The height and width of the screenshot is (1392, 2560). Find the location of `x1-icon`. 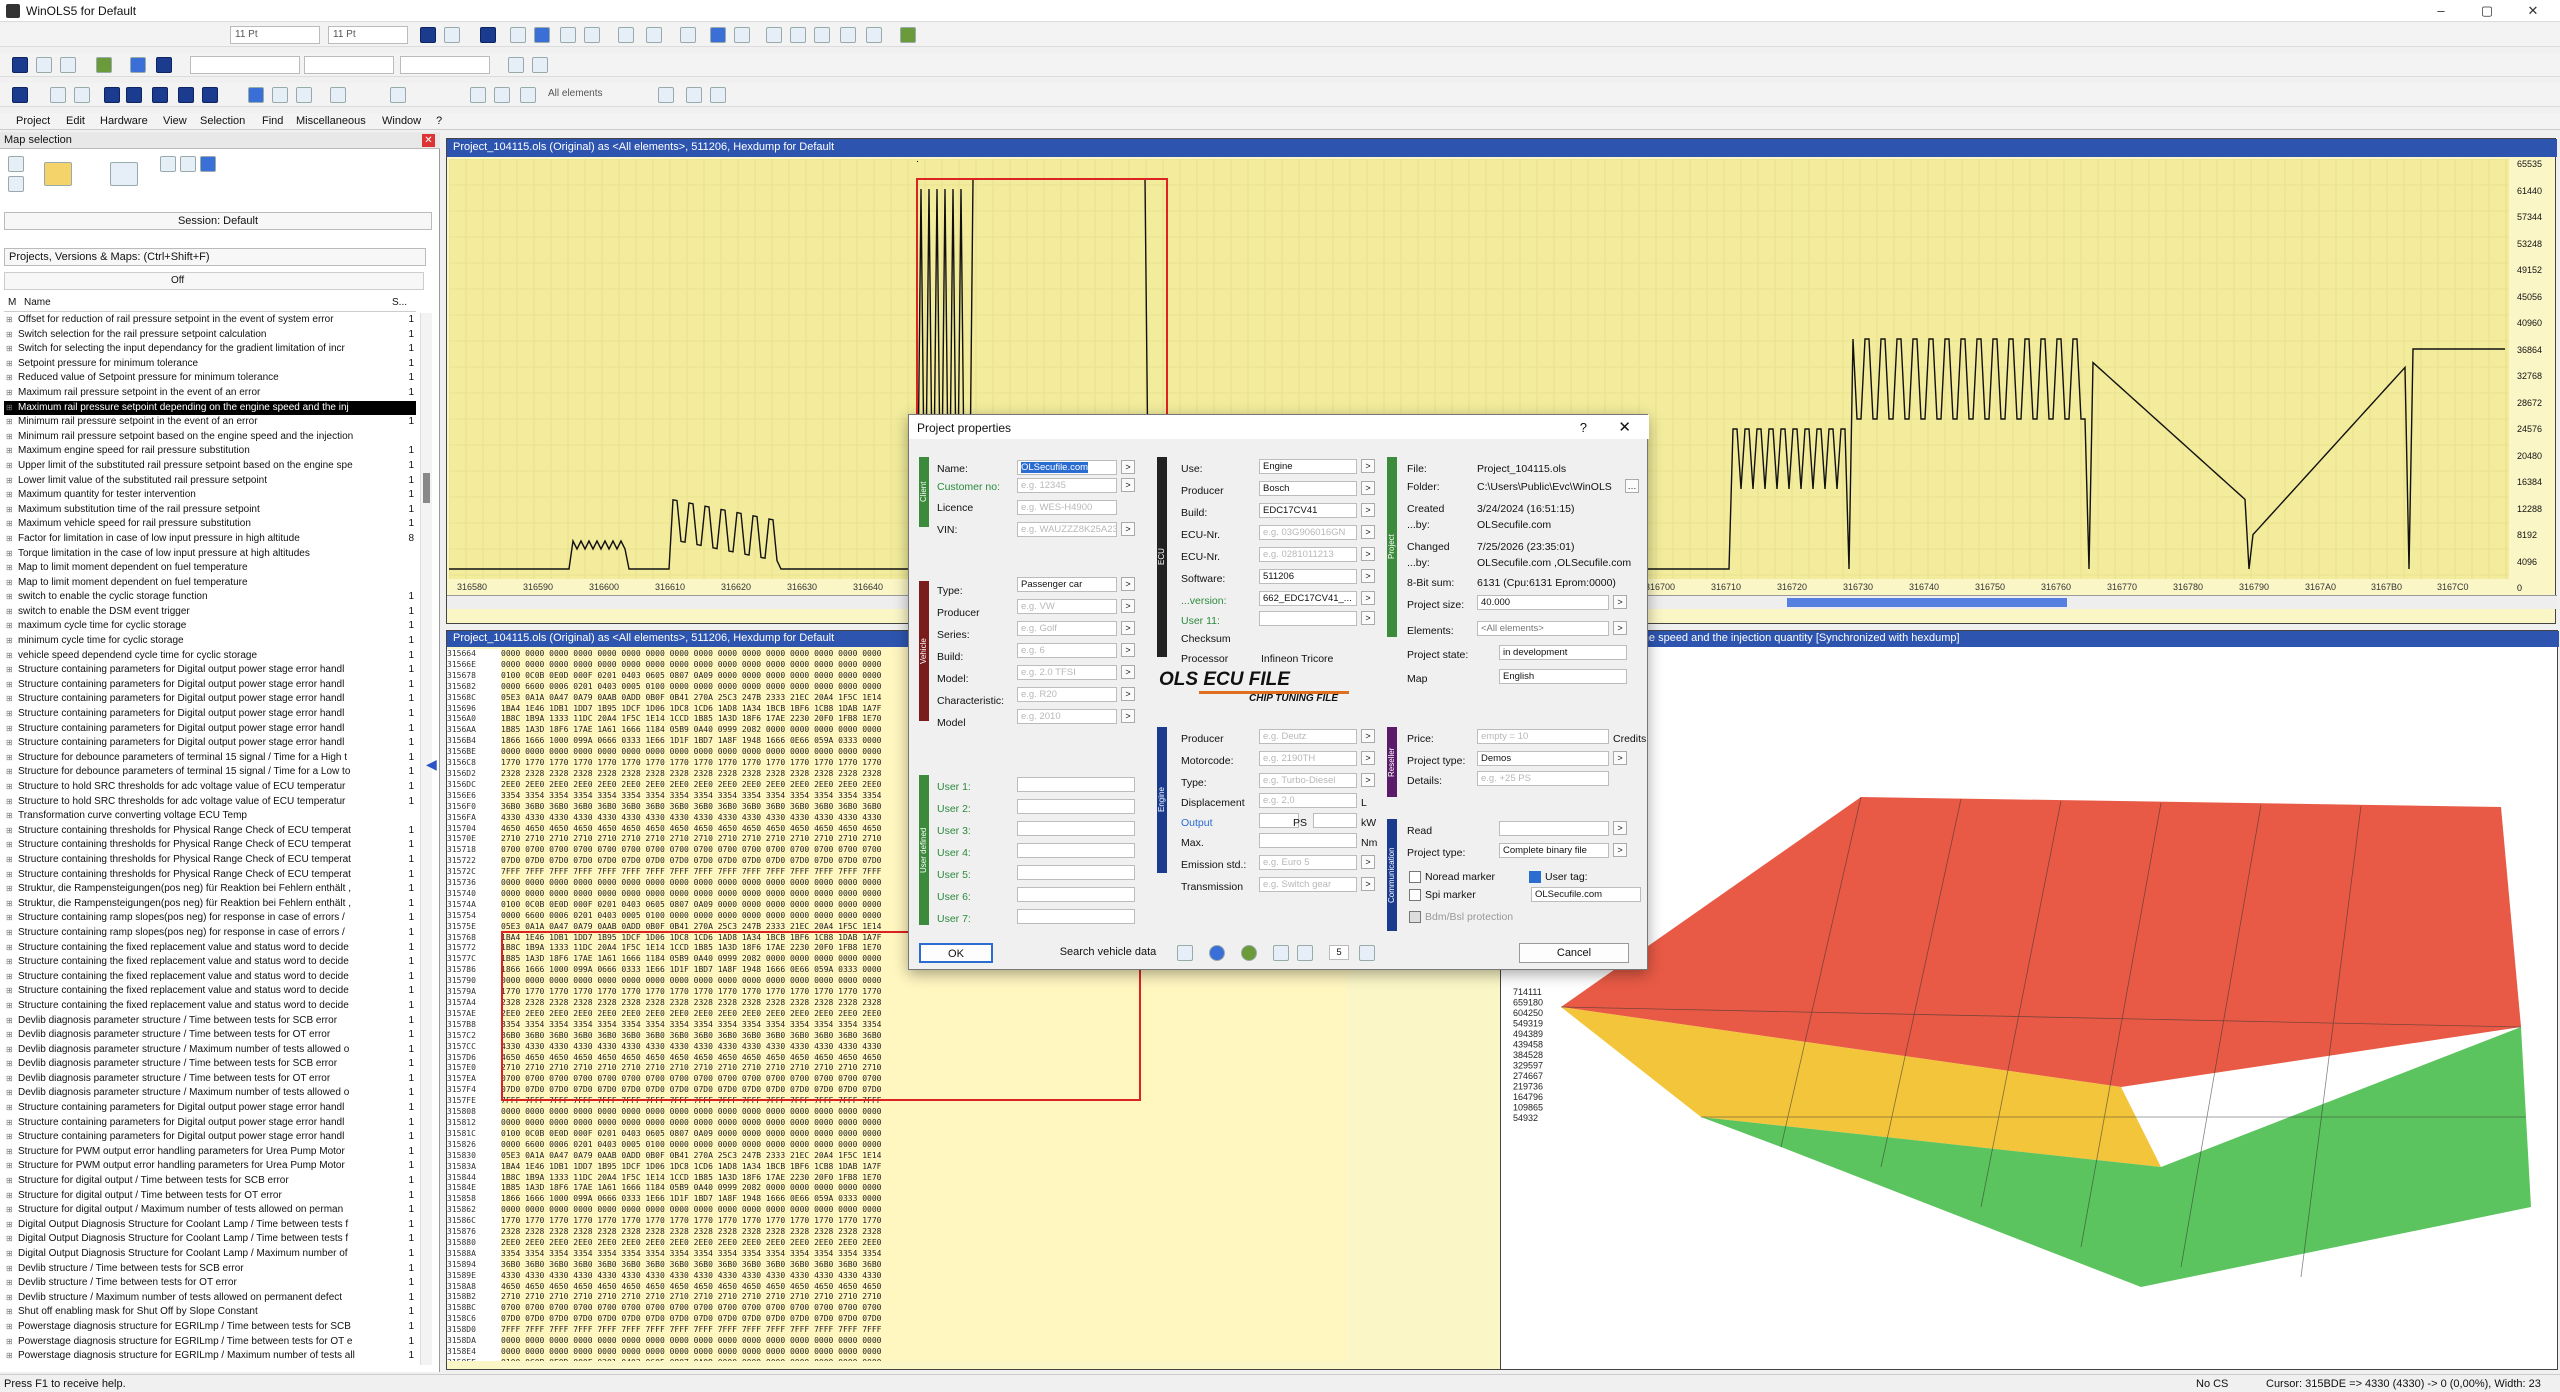

x1-icon is located at coordinates (822, 35).